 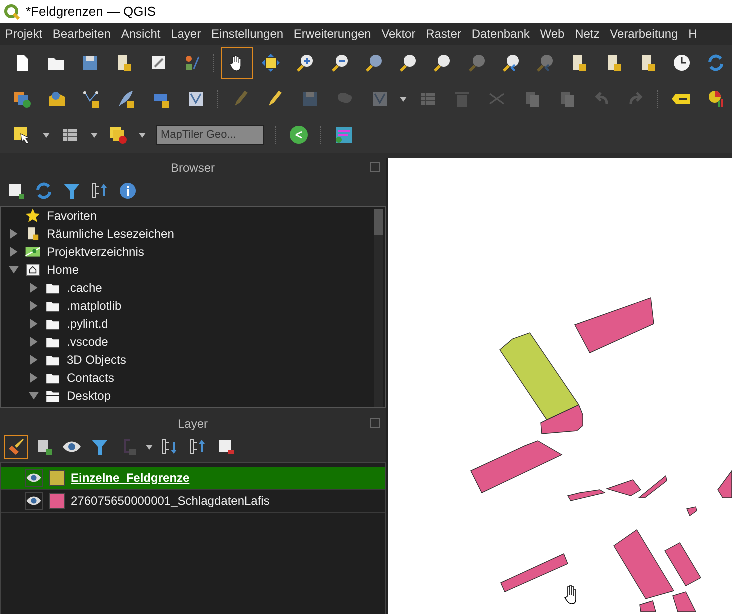 I want to click on tree-item: Home, so click(x=63, y=270).